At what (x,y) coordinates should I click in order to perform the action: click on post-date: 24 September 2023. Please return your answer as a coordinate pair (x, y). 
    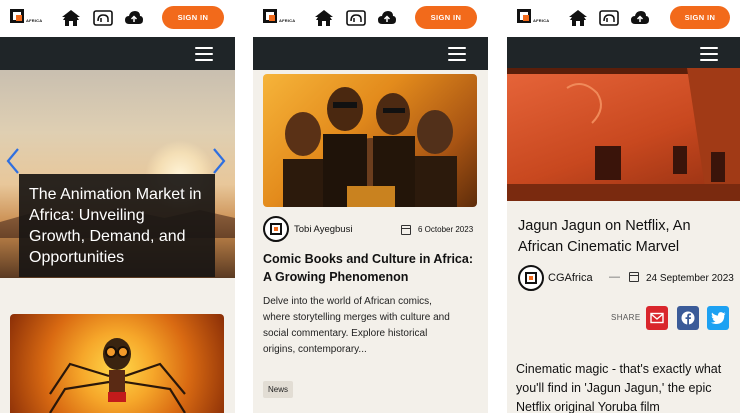
    Looking at the image, I should click on (690, 278).